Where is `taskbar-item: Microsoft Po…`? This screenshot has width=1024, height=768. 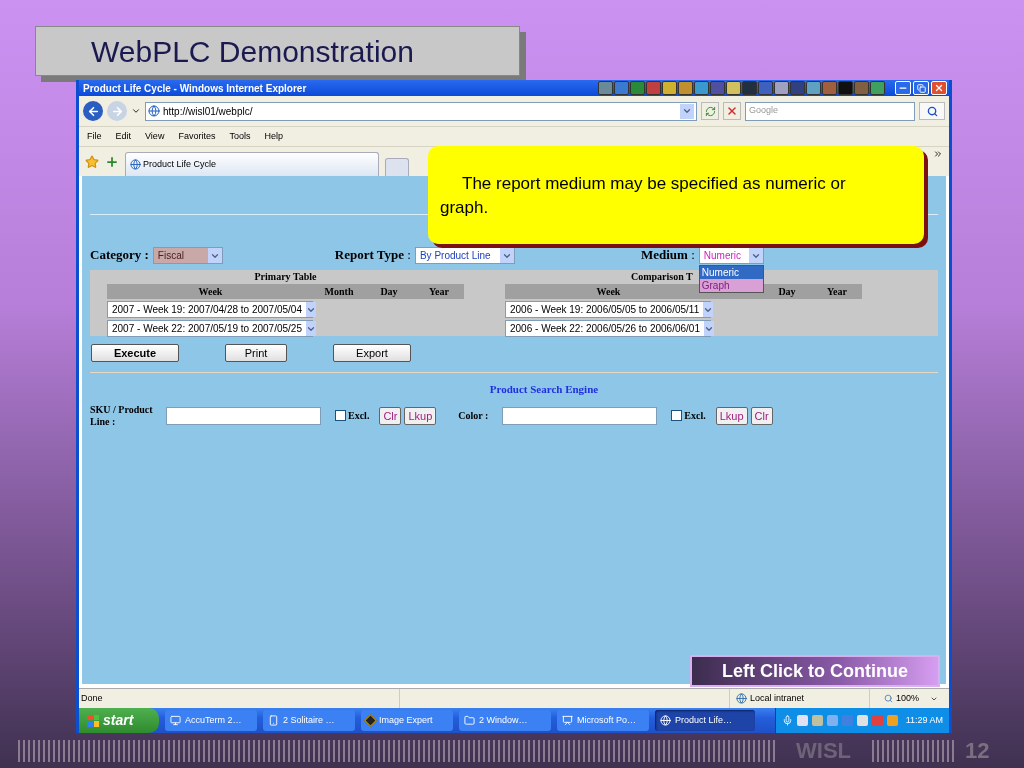
taskbar-item: Microsoft Po… is located at coordinates (603, 720).